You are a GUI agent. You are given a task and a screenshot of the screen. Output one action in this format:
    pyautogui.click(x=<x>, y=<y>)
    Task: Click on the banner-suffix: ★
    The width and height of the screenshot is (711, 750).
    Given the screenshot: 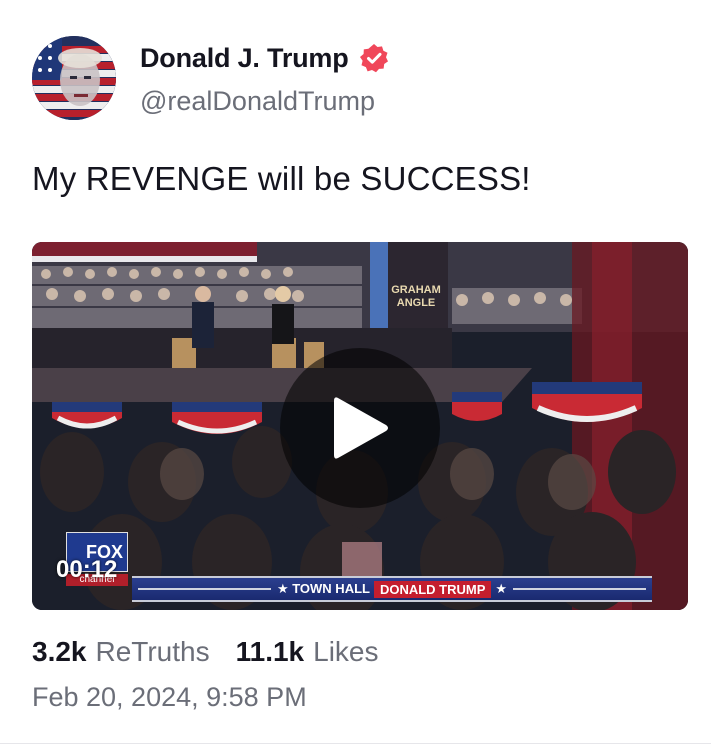 What is the action you would take?
    pyautogui.click(x=501, y=588)
    